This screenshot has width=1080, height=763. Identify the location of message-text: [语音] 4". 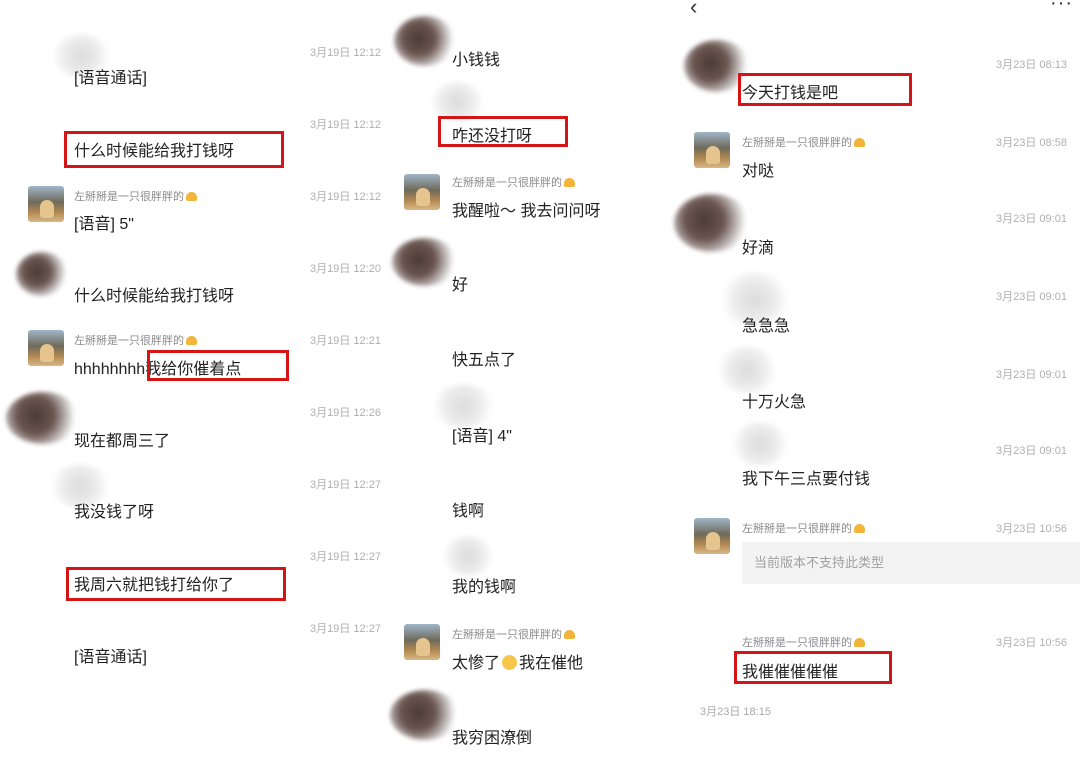
(482, 436).